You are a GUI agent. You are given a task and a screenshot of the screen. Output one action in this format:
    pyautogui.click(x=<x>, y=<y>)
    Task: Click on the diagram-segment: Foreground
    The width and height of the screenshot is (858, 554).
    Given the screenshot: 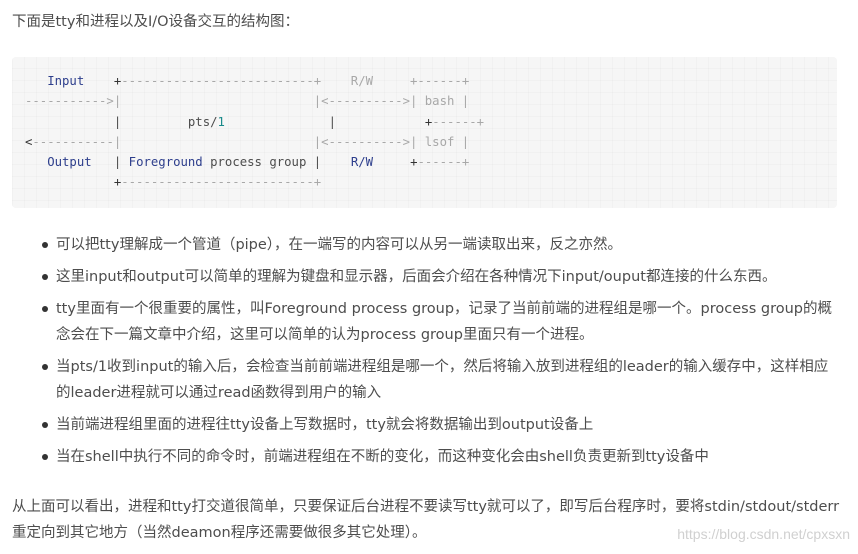 What is the action you would take?
    pyautogui.click(x=165, y=162)
    